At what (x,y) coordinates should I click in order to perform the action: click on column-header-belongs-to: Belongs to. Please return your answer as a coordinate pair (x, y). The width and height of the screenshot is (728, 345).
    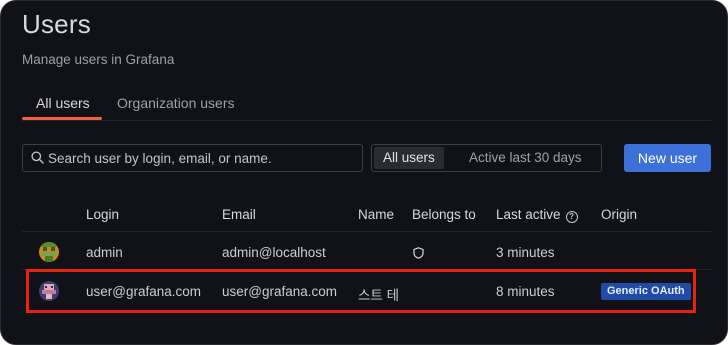
    Looking at the image, I should click on (444, 214).